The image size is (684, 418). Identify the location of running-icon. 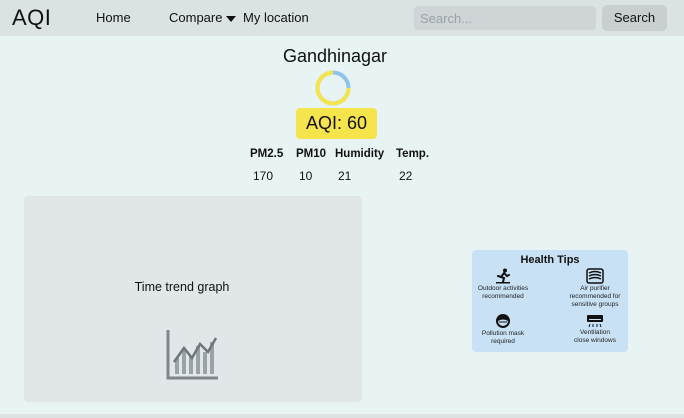
(503, 276).